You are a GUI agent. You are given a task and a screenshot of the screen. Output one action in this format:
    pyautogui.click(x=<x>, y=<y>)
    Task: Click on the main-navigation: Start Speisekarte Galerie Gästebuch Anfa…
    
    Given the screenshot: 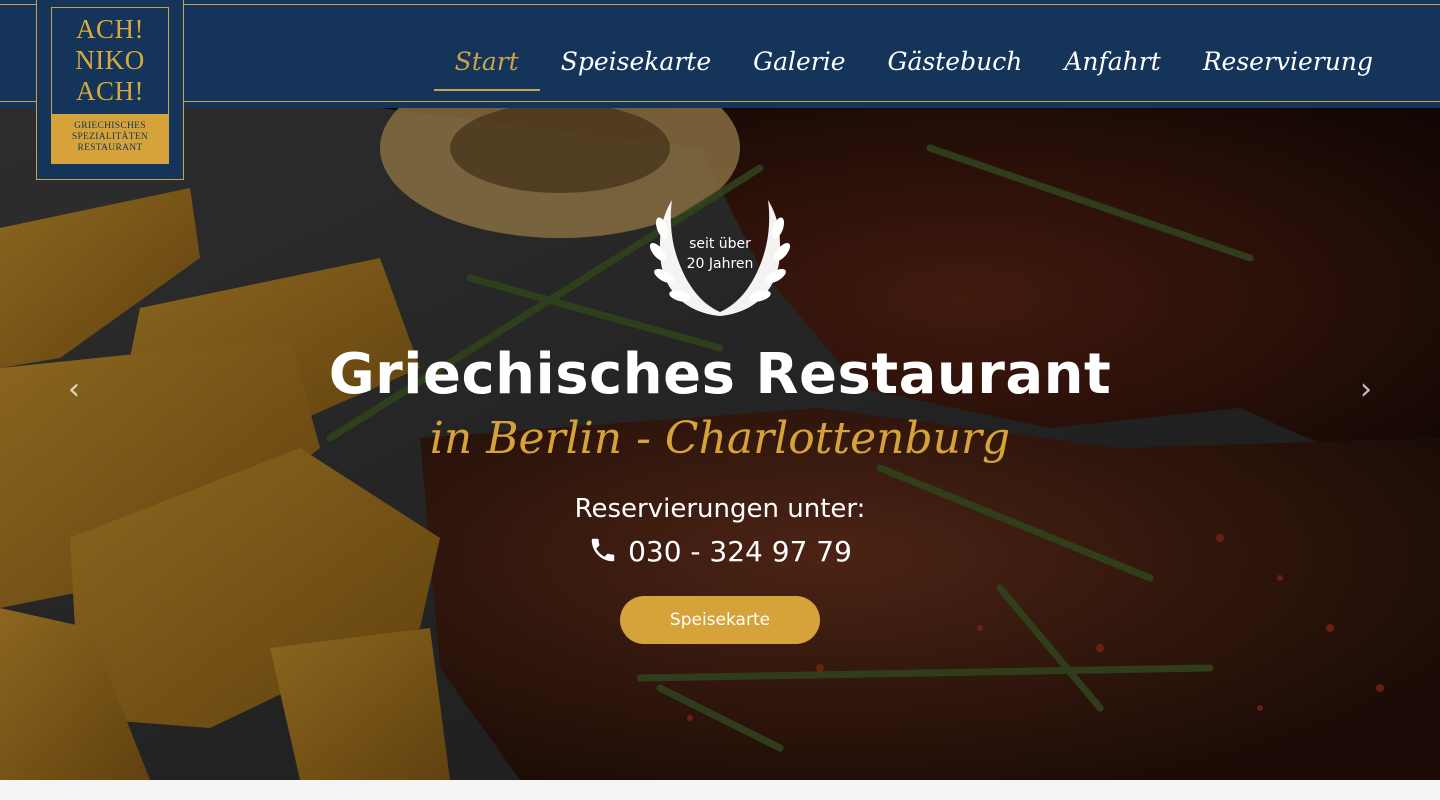 What is the action you would take?
    pyautogui.click(x=913, y=65)
    